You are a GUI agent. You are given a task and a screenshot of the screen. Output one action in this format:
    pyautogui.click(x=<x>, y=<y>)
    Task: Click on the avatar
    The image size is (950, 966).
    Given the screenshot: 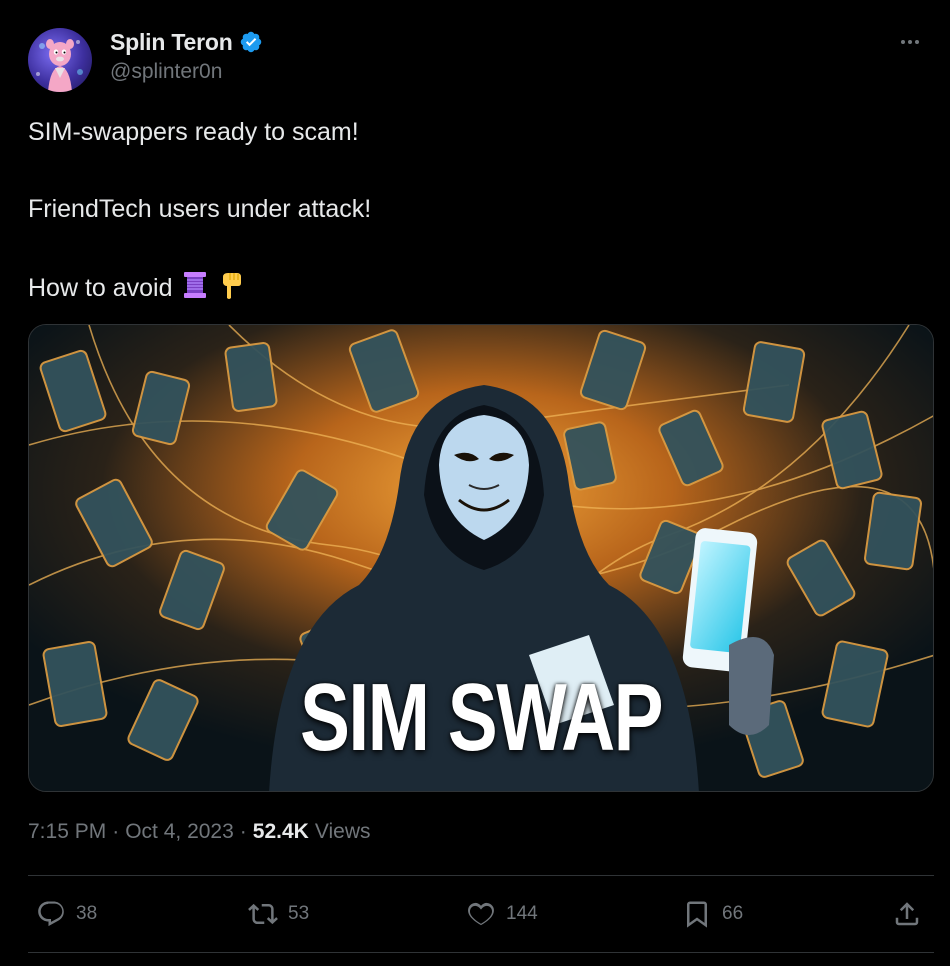 What is the action you would take?
    pyautogui.click(x=60, y=60)
    